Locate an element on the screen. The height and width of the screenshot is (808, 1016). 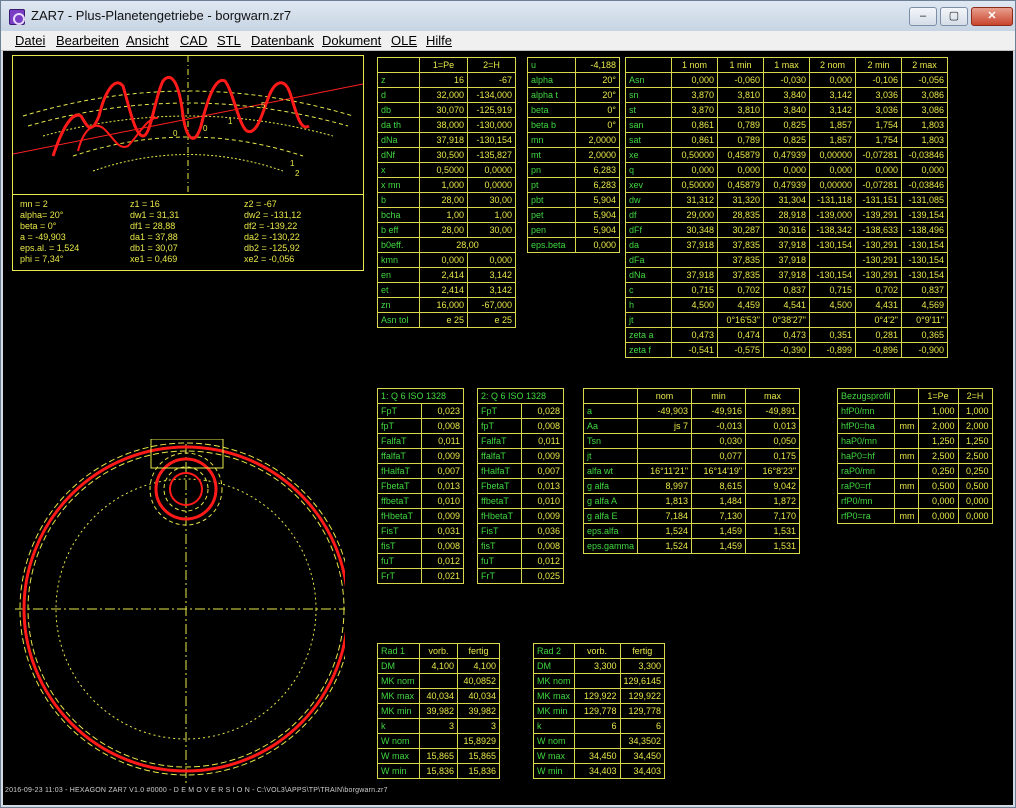
param-phi: phi = 7,34° is located at coordinates (42, 259).